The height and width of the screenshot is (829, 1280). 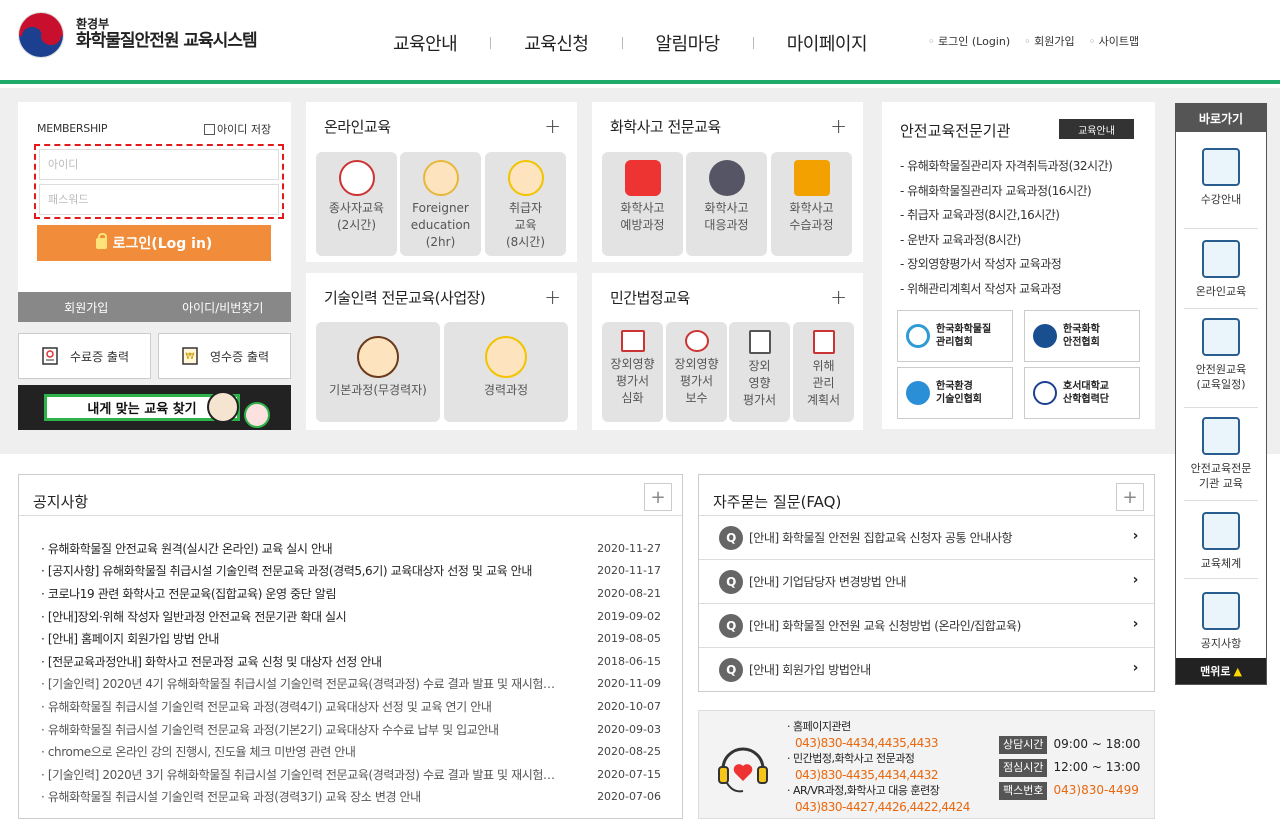 I want to click on nav-edu-info: 교육안내, so click(x=425, y=43).